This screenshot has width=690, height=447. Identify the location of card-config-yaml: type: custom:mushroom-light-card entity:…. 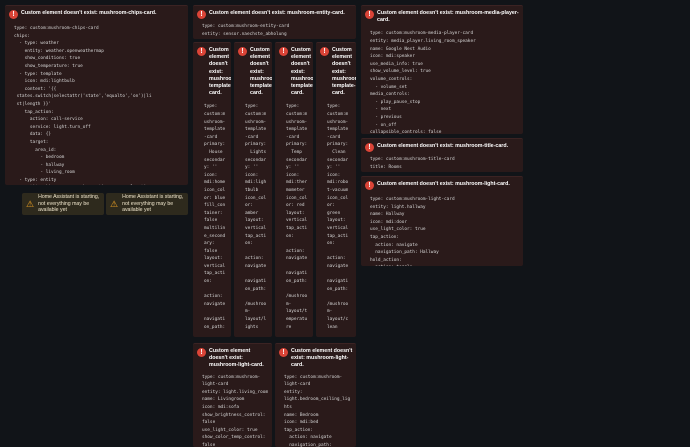
(412, 231).